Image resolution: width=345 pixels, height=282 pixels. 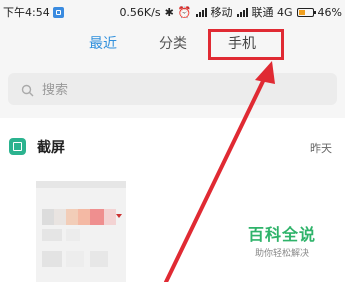 What do you see at coordinates (26, 12) in the screenshot?
I see `status-time: 下午4:54` at bounding box center [26, 12].